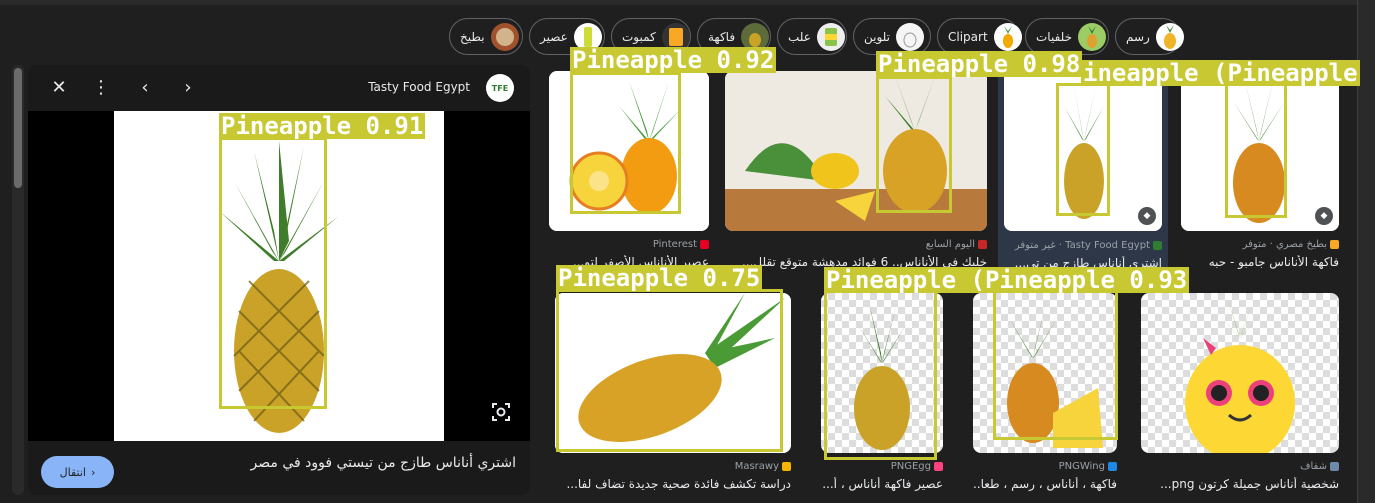  What do you see at coordinates (1313, 466) in the screenshot?
I see `source-text: شفاف` at bounding box center [1313, 466].